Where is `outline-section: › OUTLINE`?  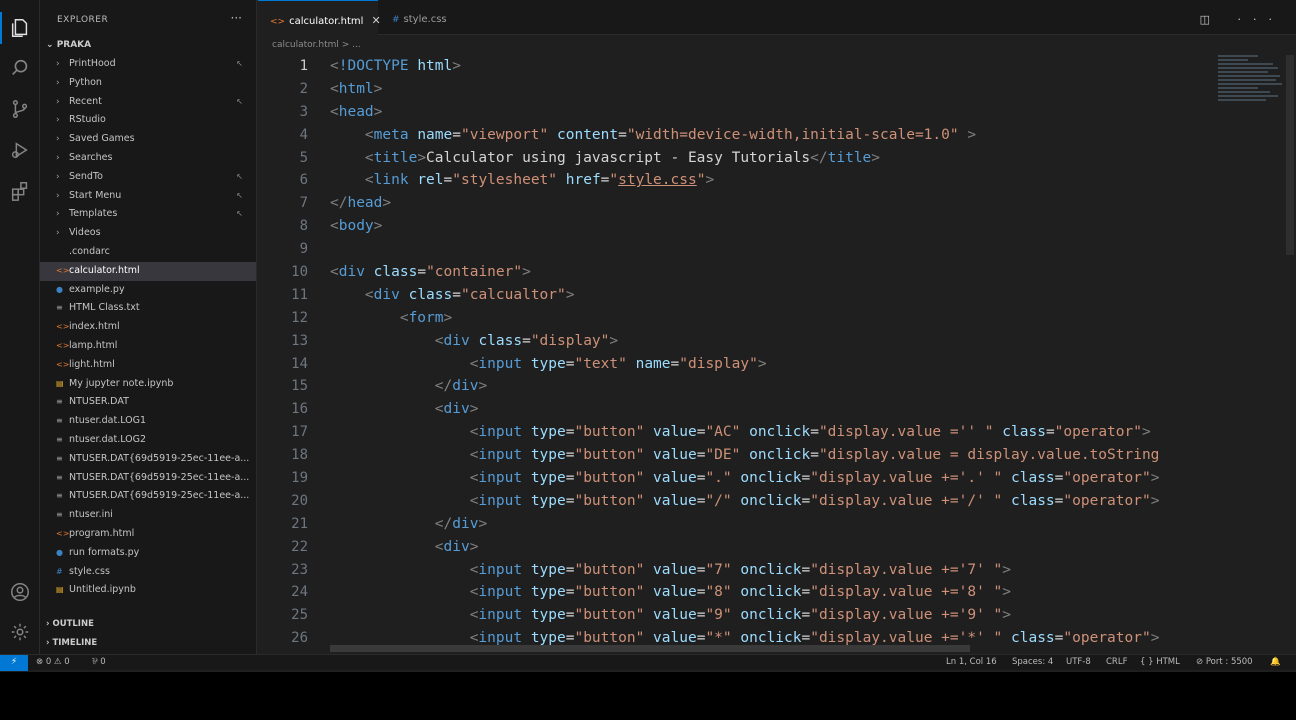
outline-section: › OUTLINE is located at coordinates (70, 624).